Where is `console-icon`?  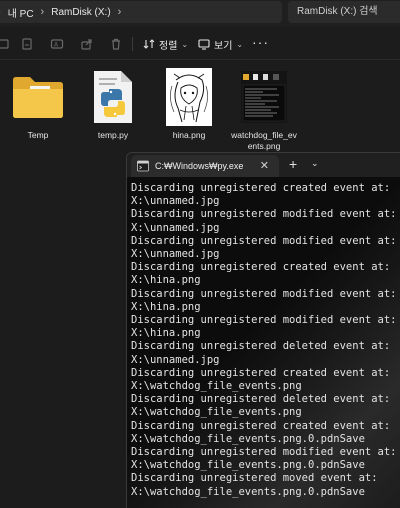
console-icon is located at coordinates (143, 166).